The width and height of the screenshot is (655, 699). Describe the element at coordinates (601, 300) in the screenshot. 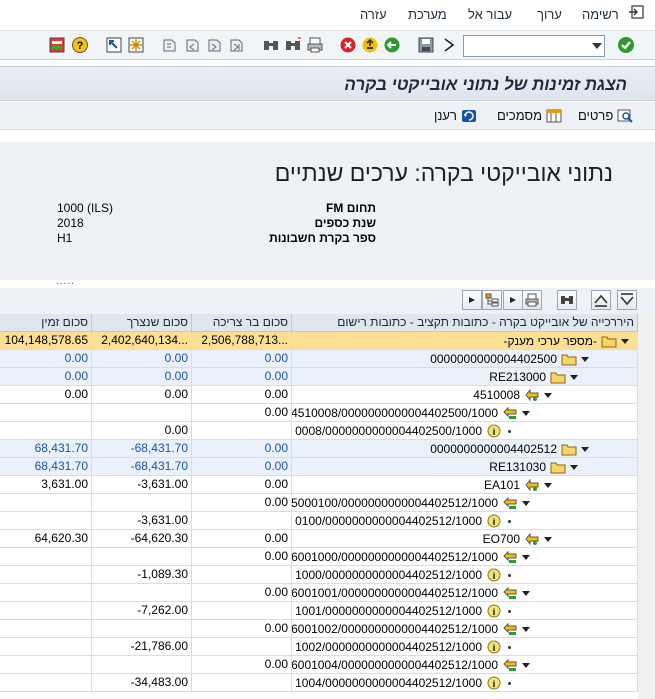

I see `sort-ascending-icon` at that location.